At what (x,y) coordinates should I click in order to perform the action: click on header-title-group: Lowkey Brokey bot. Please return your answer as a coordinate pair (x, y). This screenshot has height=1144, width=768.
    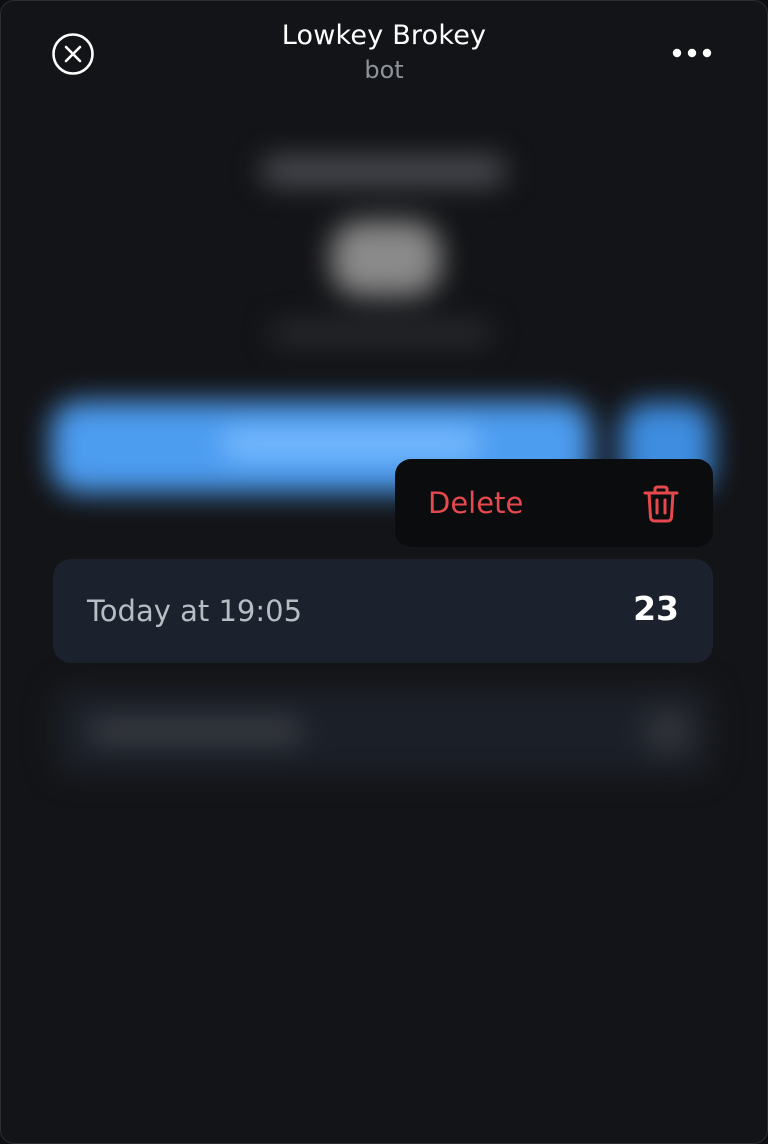
    Looking at the image, I should click on (384, 53).